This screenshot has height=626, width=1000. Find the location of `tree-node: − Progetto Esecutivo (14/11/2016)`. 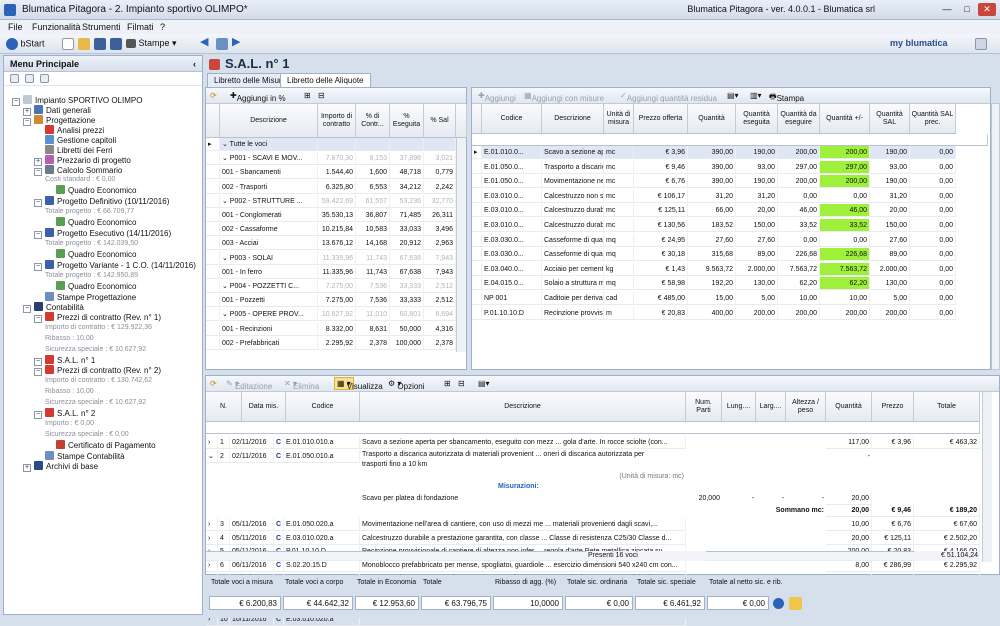

tree-node: − Progetto Esecutivo (14/11/2016) is located at coordinates (102, 233).